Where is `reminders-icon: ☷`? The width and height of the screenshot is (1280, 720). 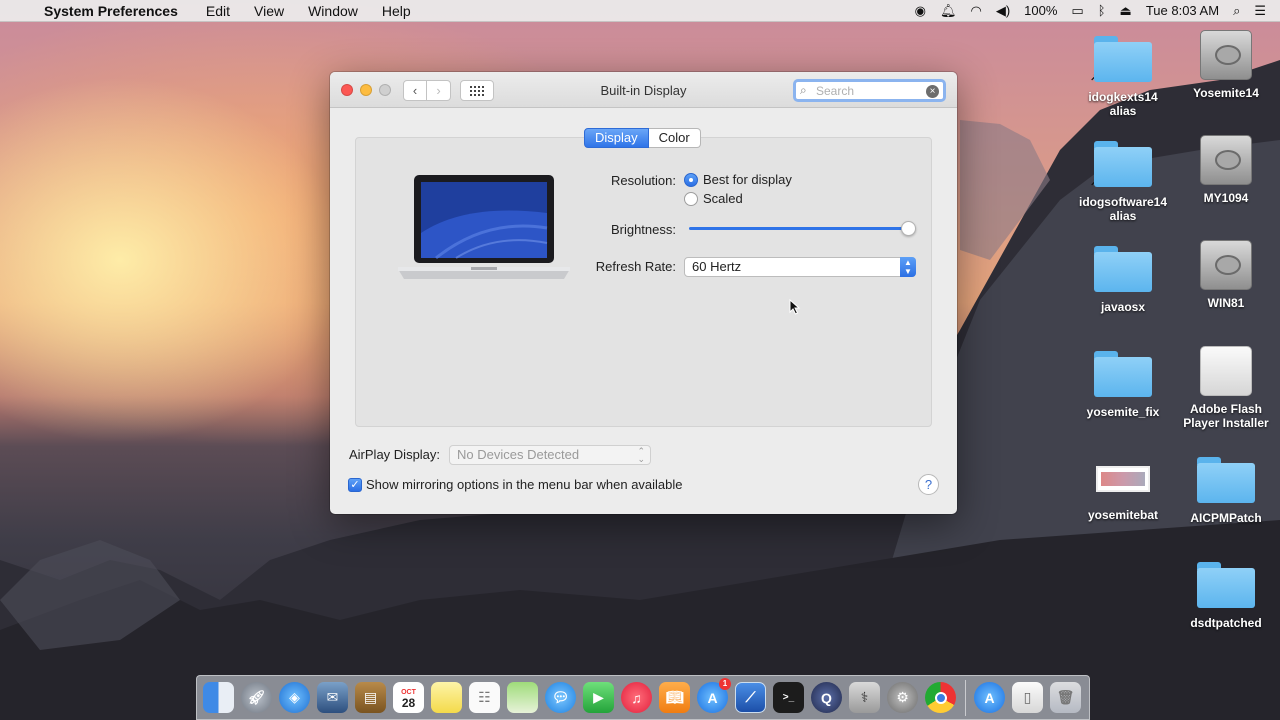
reminders-icon: ☷ is located at coordinates (484, 697).